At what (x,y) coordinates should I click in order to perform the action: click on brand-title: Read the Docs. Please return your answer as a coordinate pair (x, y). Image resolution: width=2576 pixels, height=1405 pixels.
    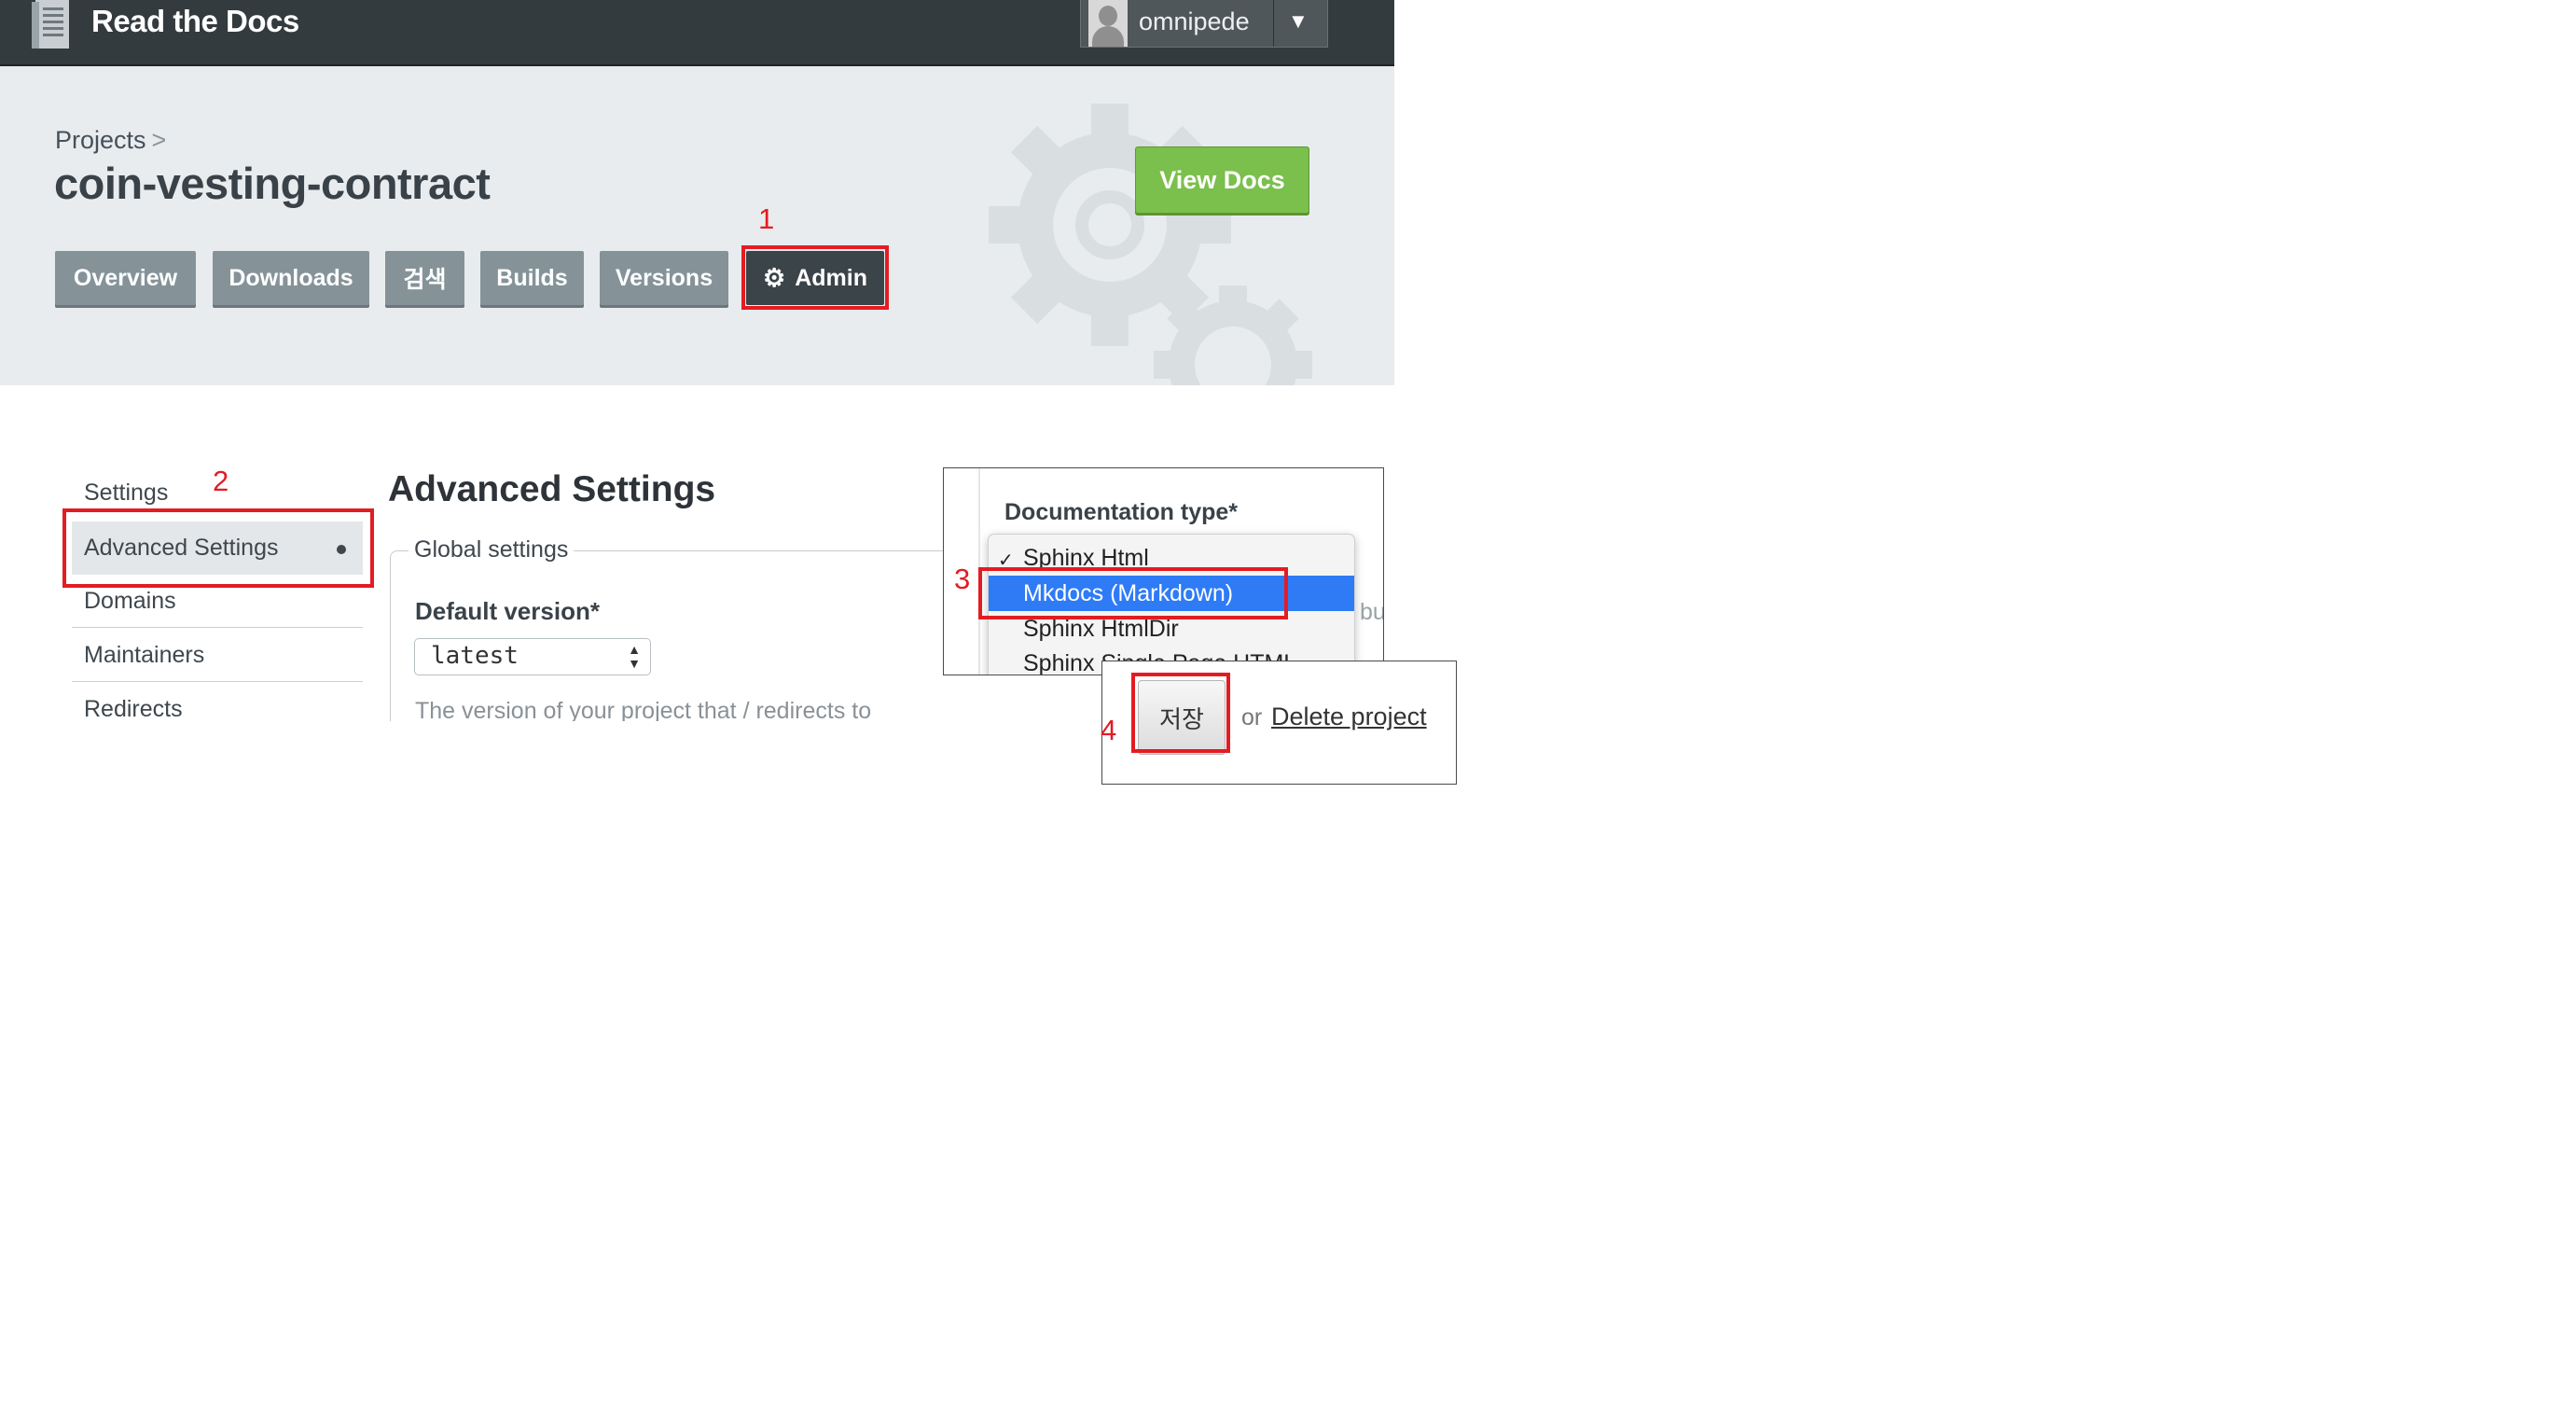
    Looking at the image, I should click on (195, 21).